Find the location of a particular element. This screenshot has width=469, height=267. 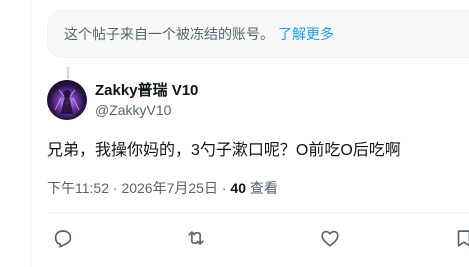

like-icon is located at coordinates (330, 238).